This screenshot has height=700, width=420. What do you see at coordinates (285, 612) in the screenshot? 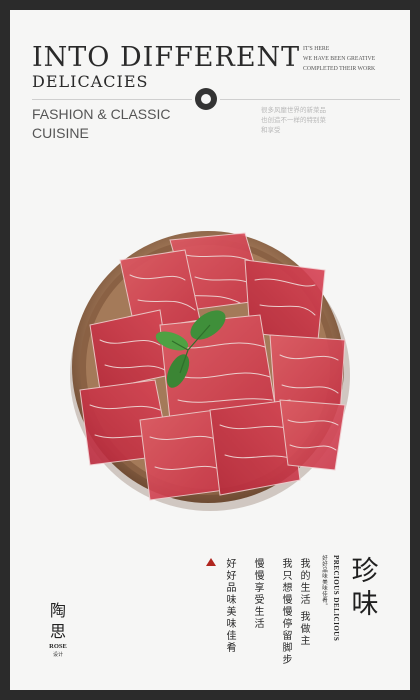
I see `verse-column-3: 我只想慢慢停留脚步` at bounding box center [285, 612].